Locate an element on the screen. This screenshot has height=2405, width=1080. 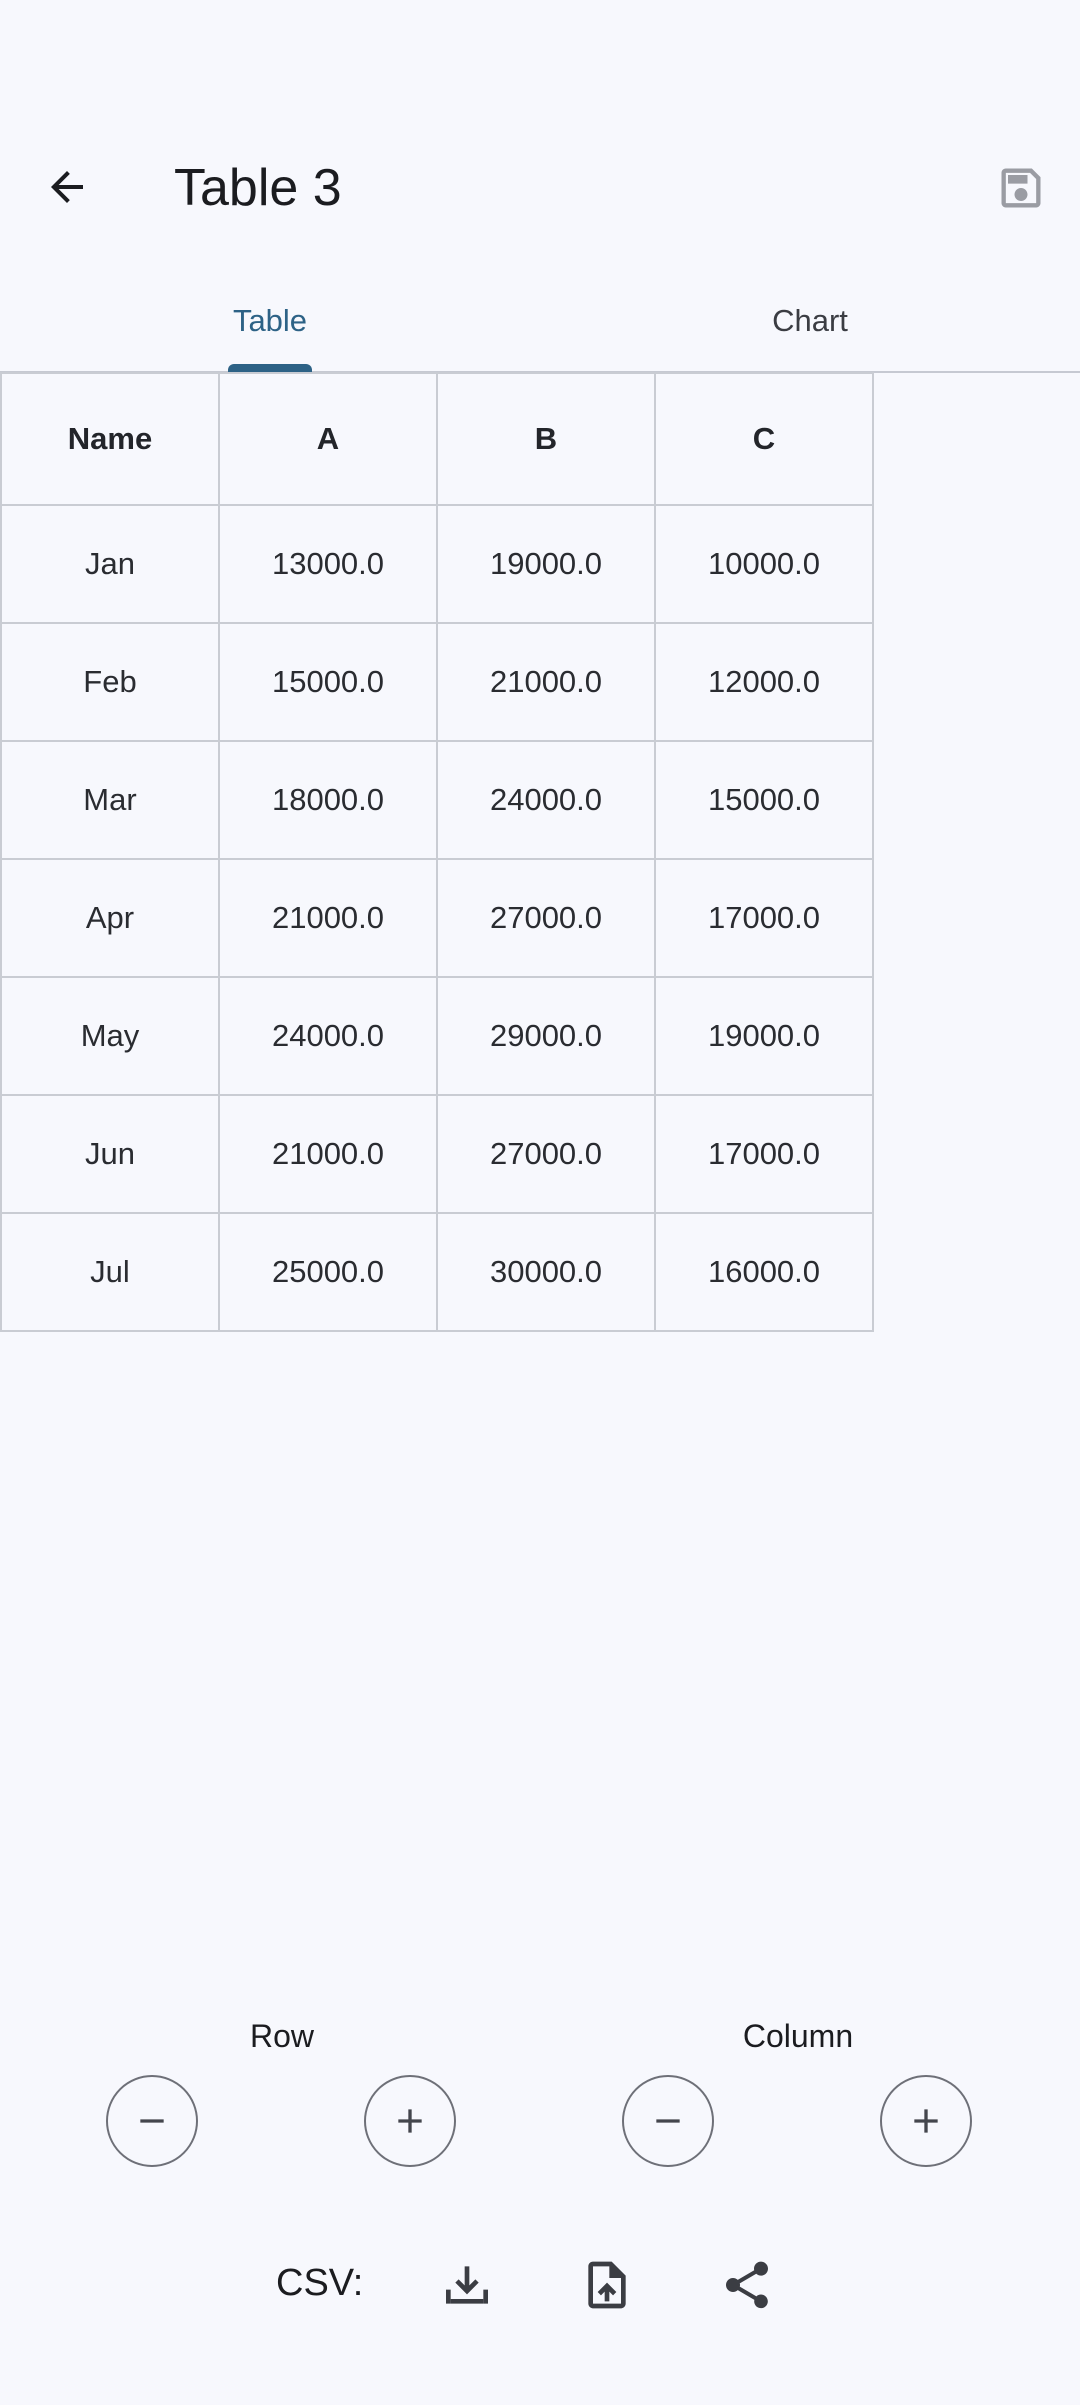
table-row: Jun 21000.0 27000.0 17000.0 is located at coordinates (437, 1154).